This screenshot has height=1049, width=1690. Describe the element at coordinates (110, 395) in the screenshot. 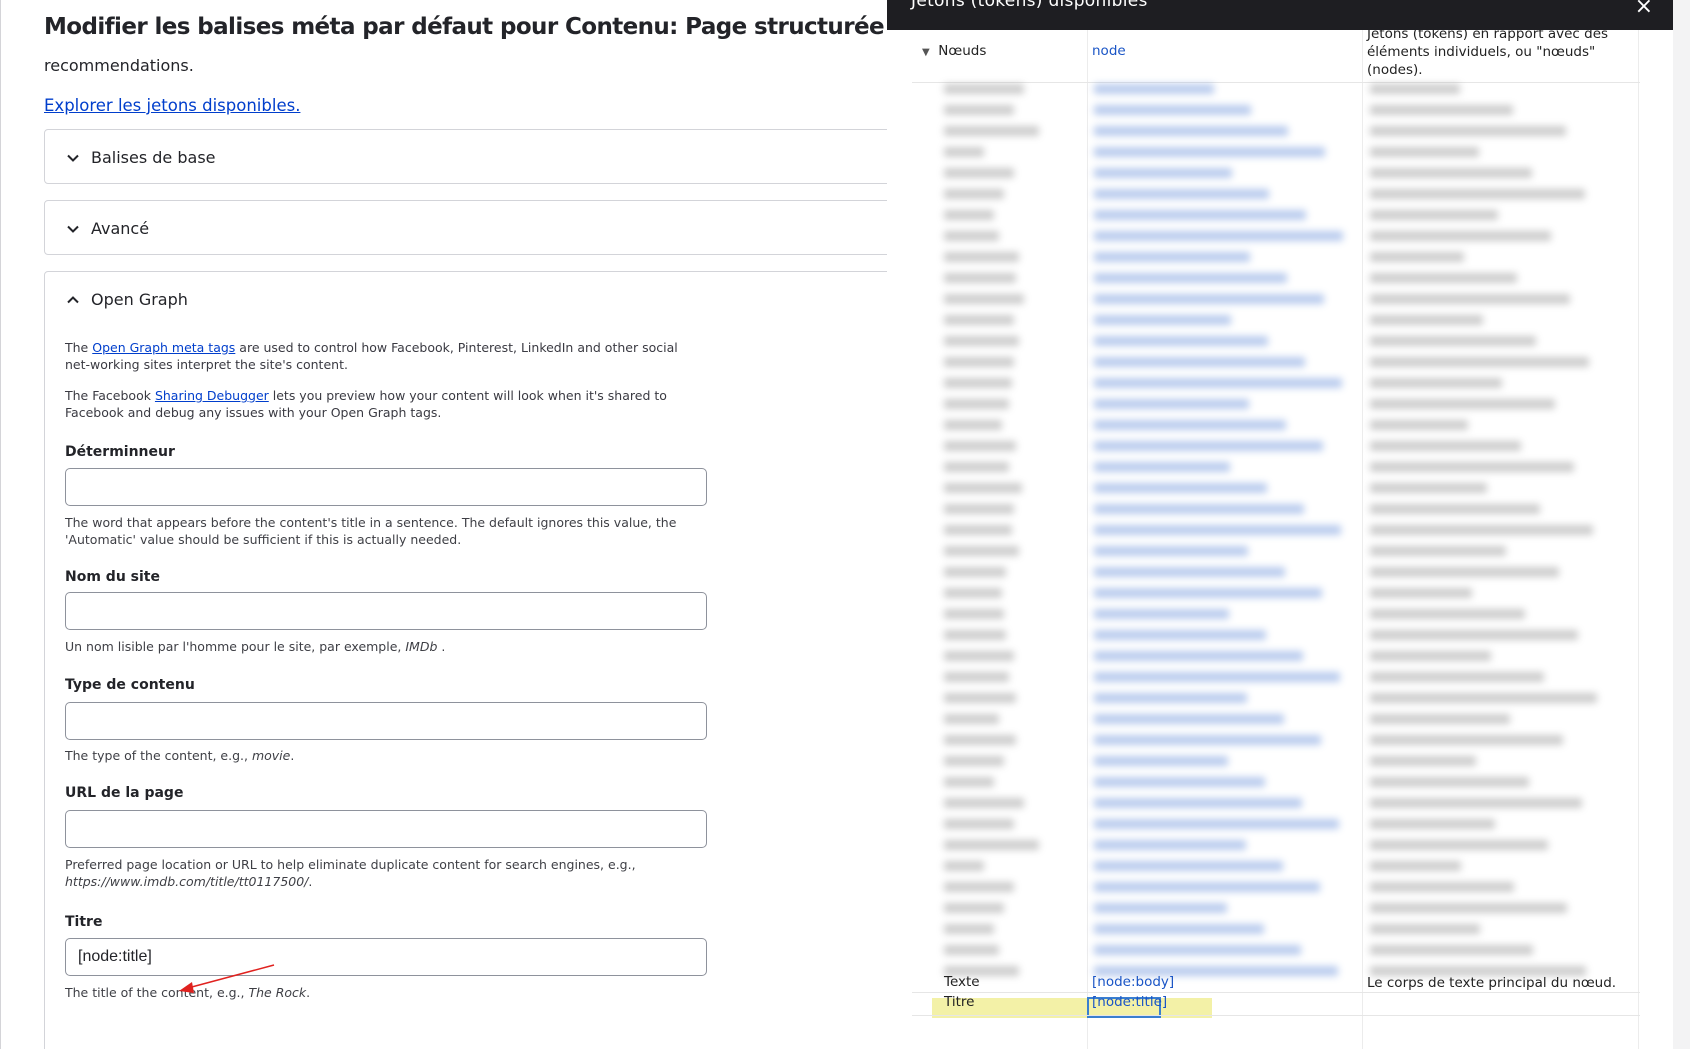

I see `og-desc-text: The Facebook` at that location.